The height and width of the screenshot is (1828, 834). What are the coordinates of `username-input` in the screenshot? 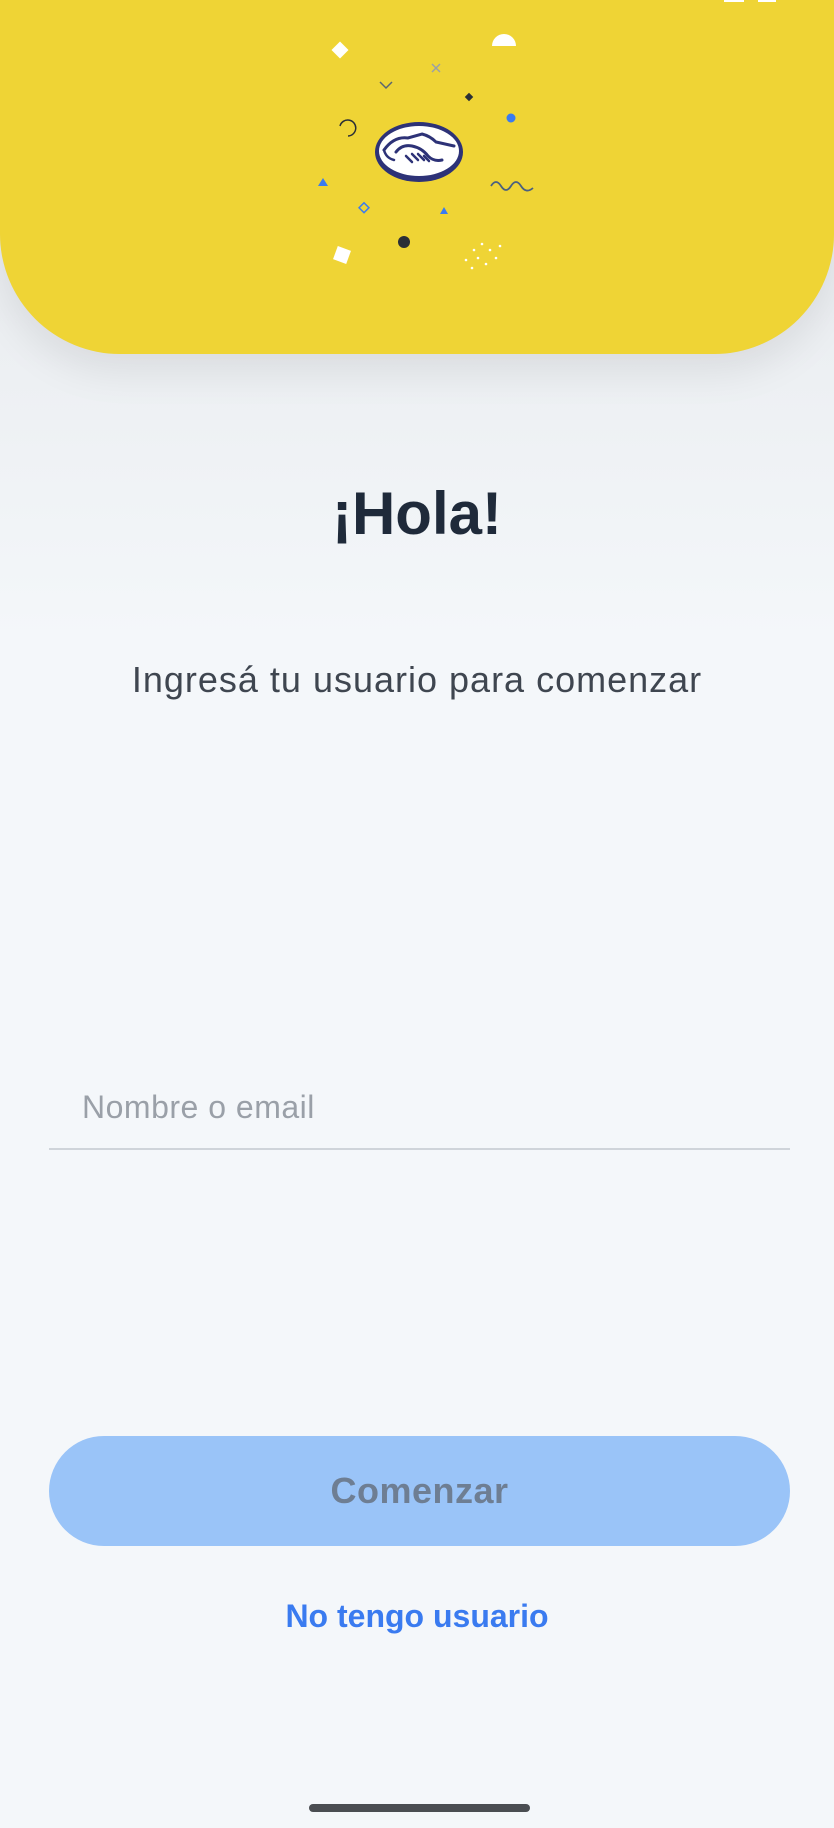 It's located at (419, 1107).